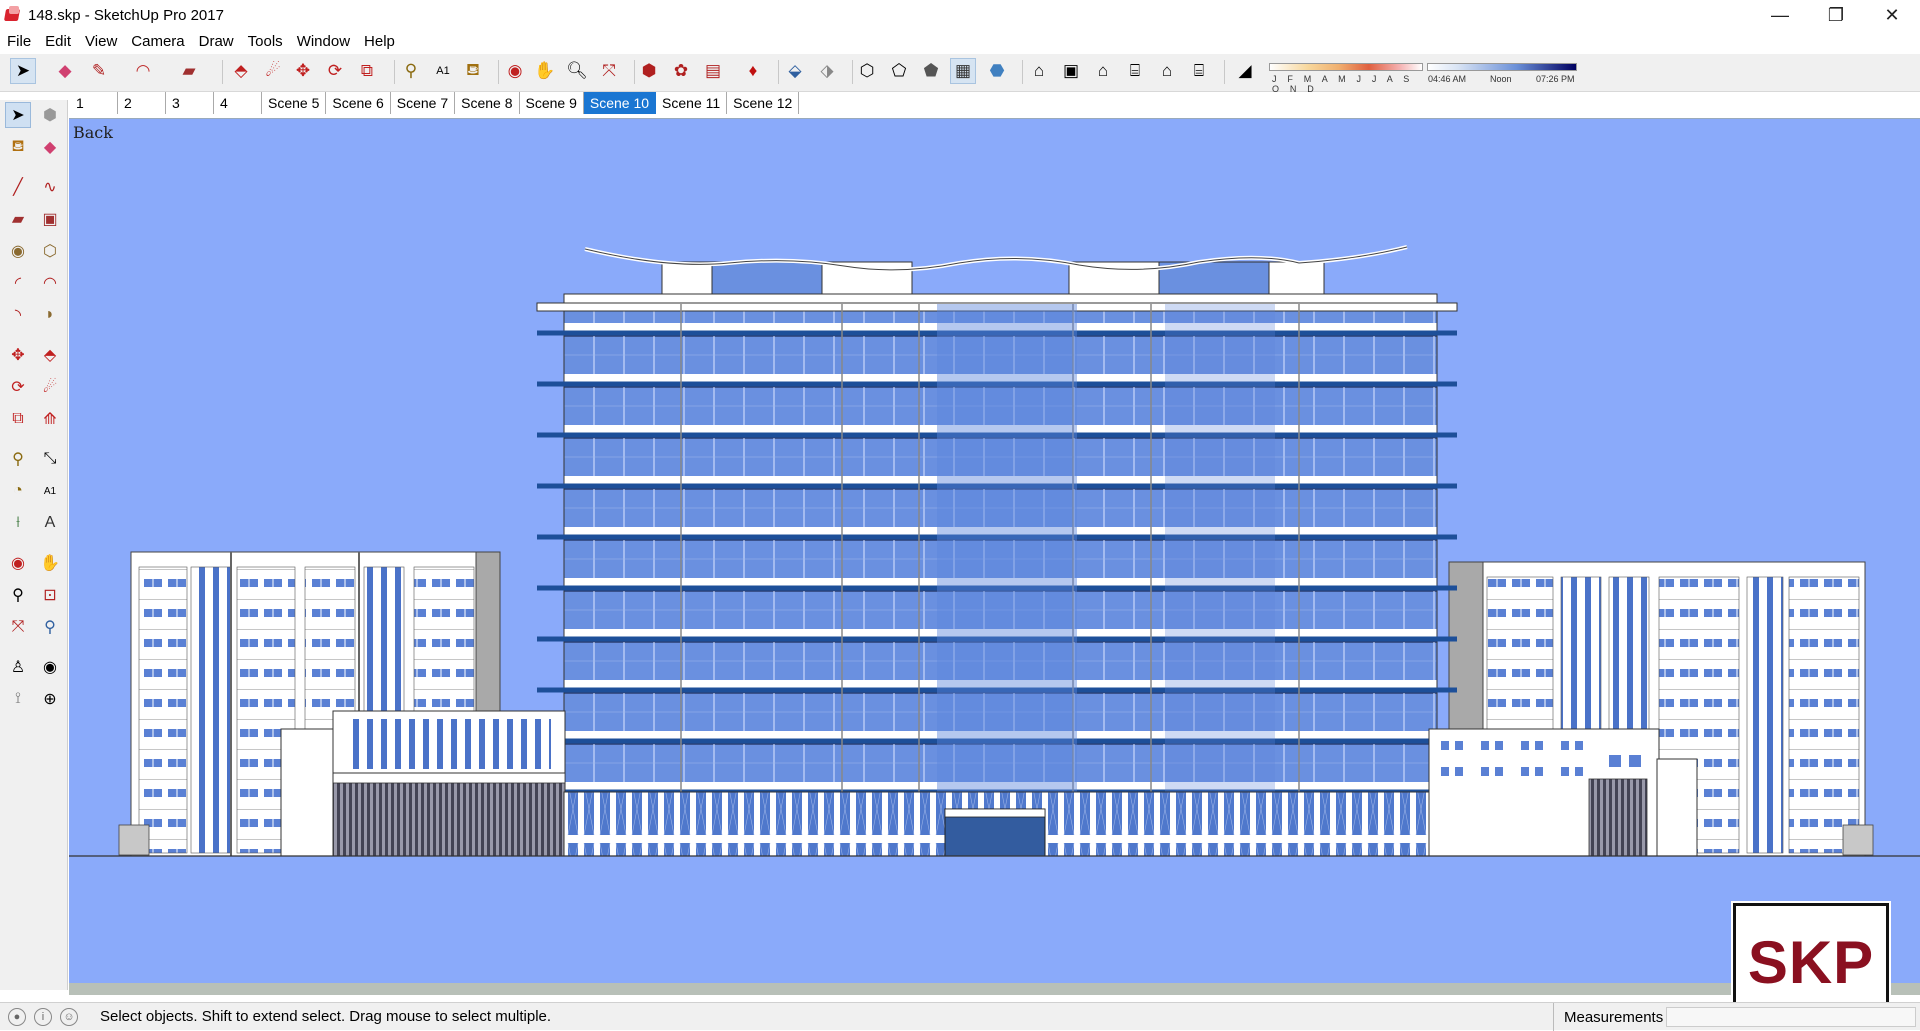 This screenshot has width=1920, height=1031. Describe the element at coordinates (692, 103) in the screenshot. I see `scene-tab-11: Scene 11` at that location.